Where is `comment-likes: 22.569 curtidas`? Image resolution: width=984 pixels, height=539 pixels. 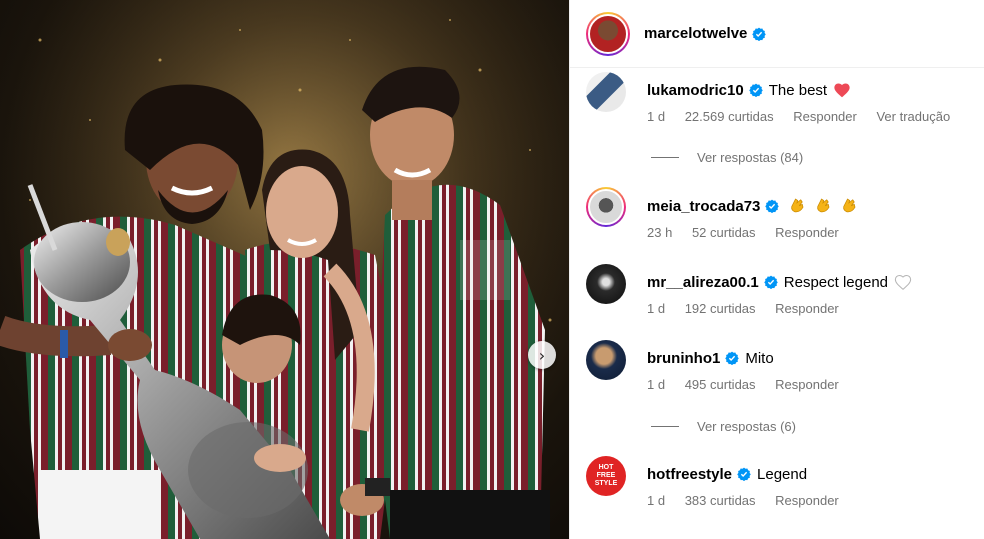 comment-likes: 22.569 curtidas is located at coordinates (729, 116).